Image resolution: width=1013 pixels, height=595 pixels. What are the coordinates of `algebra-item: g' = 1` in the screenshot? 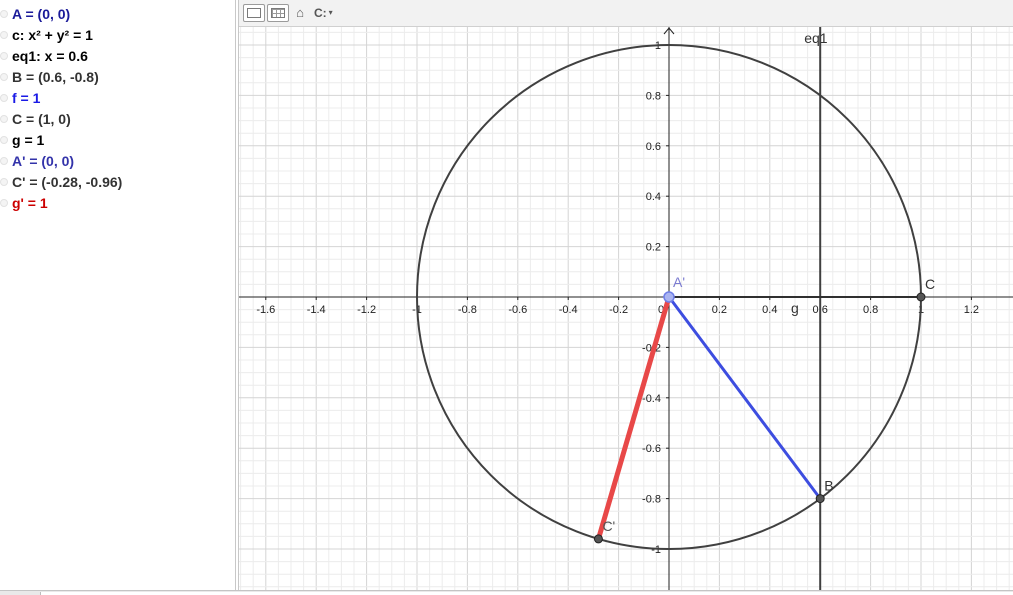 It's located at (117, 203).